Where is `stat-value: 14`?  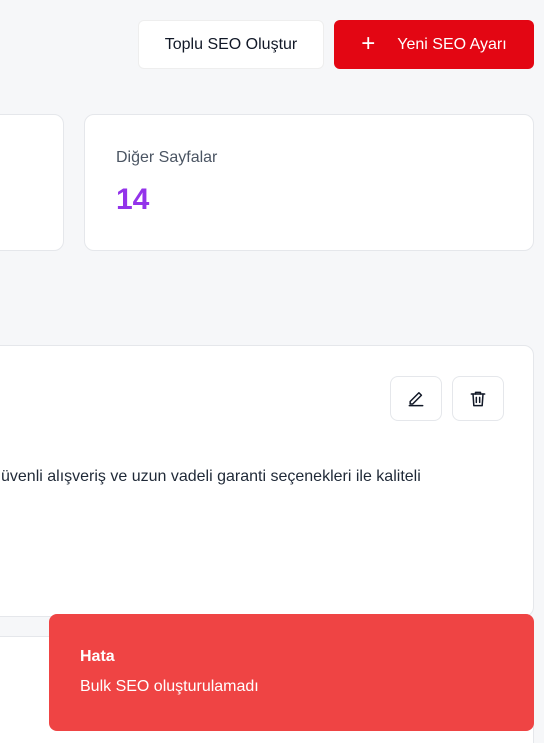 stat-value: 14 is located at coordinates (133, 199).